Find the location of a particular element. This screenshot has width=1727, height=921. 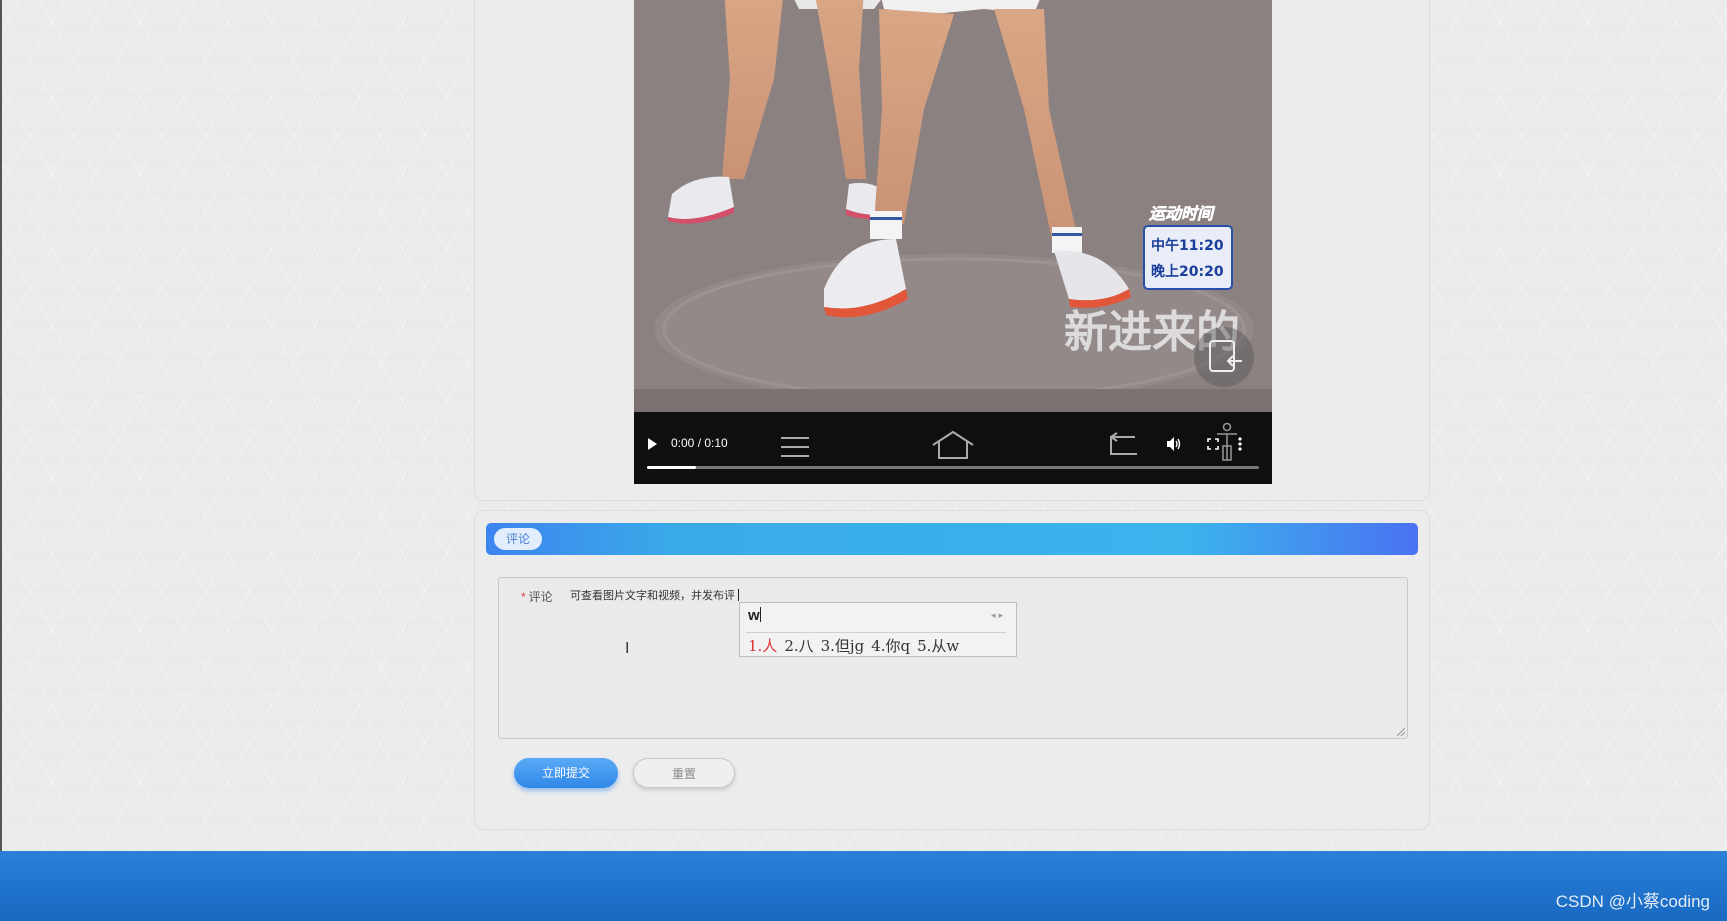

video-progress-bar is located at coordinates (953, 467).